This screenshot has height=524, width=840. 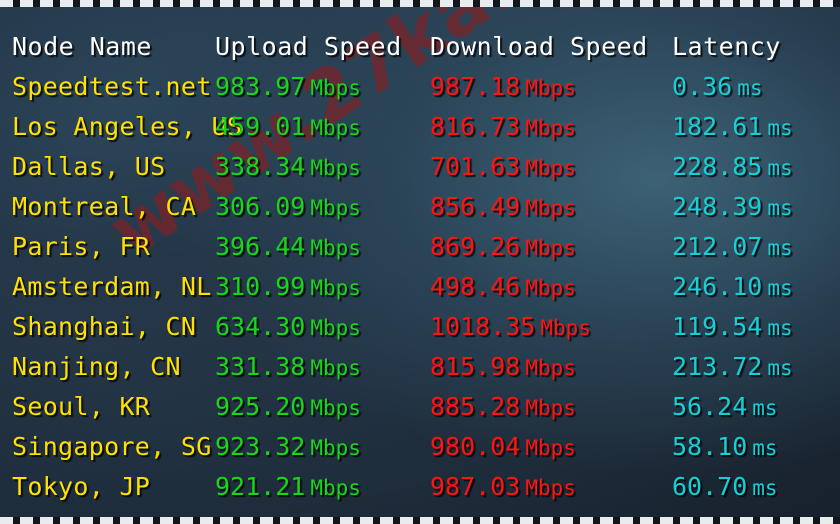 What do you see at coordinates (710, 406) in the screenshot?
I see `cell-latency-value: 56.24` at bounding box center [710, 406].